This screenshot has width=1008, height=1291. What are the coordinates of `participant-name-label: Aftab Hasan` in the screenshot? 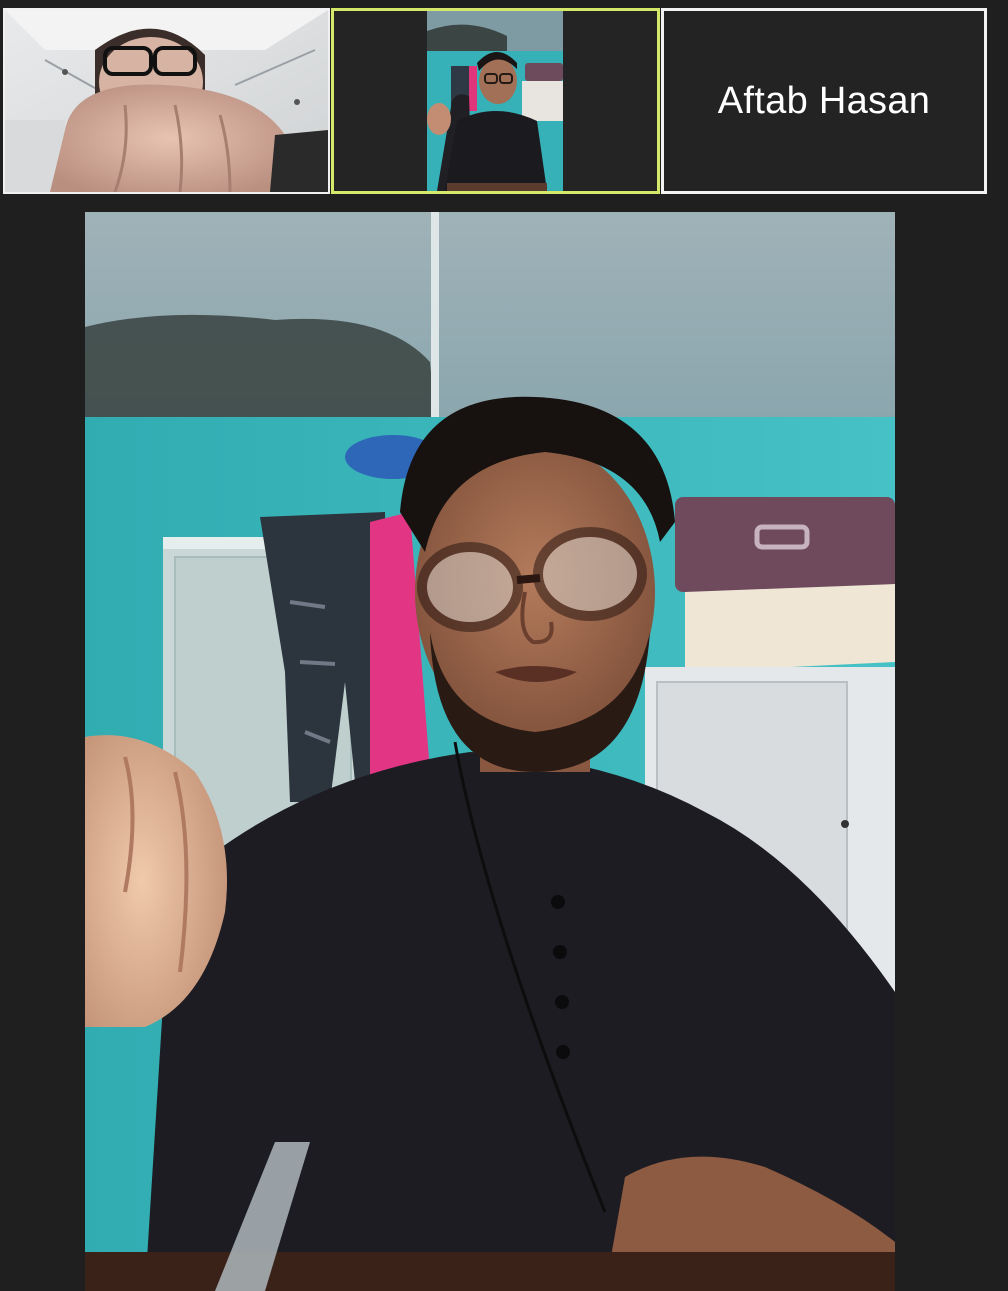 It's located at (824, 100).